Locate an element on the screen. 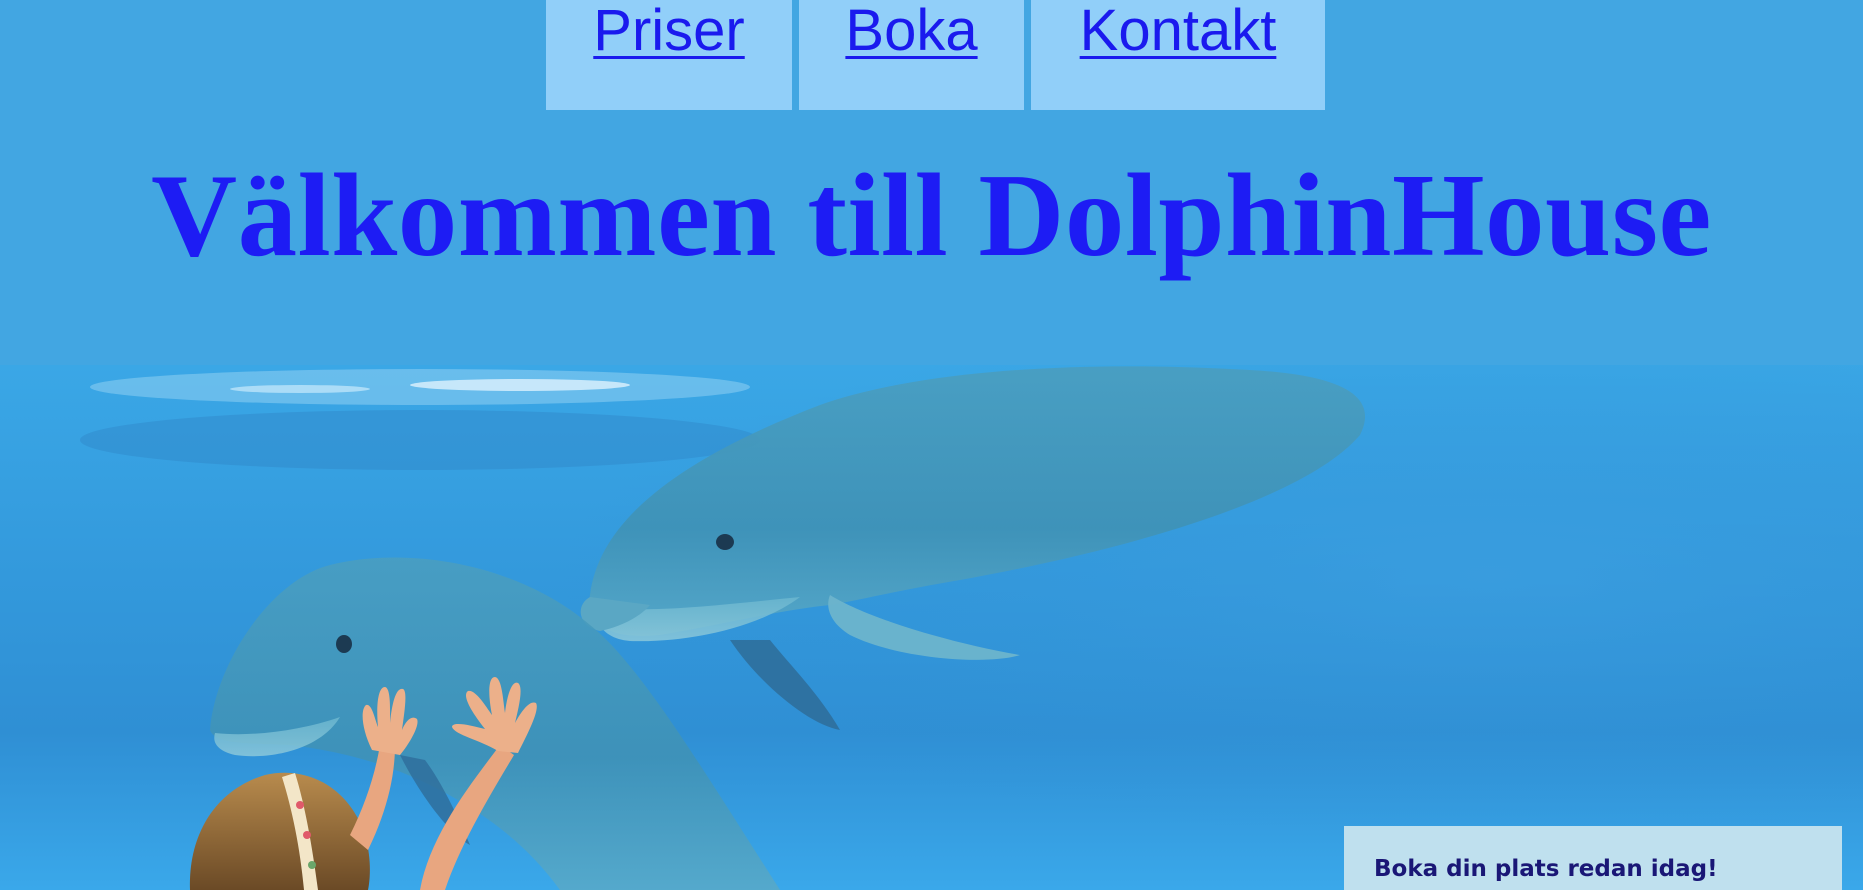 This screenshot has height=890, width=1863. nav-link-kontakt: Kontakt is located at coordinates (1178, 31).